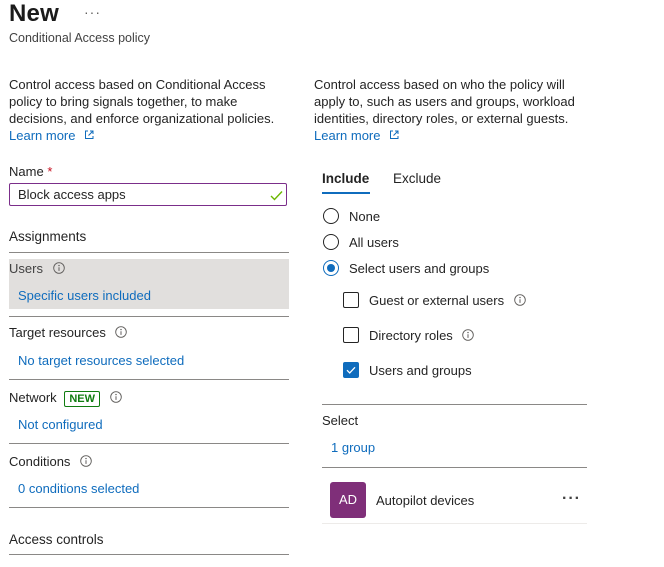  What do you see at coordinates (26, 171) in the screenshot?
I see `name-label-text: Name` at bounding box center [26, 171].